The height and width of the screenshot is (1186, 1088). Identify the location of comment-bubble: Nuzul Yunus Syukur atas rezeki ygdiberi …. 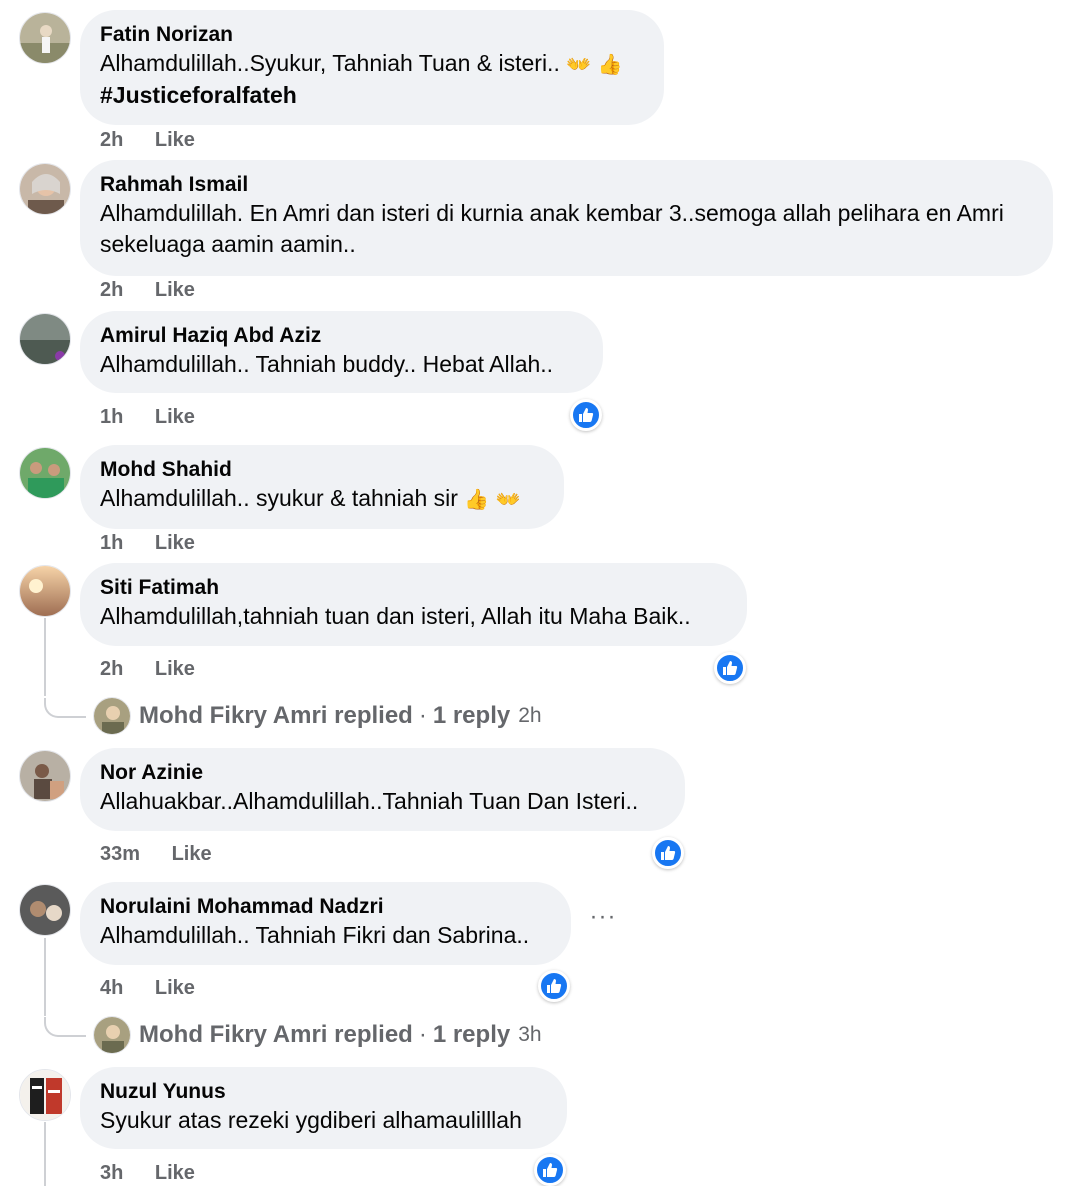
(323, 1108).